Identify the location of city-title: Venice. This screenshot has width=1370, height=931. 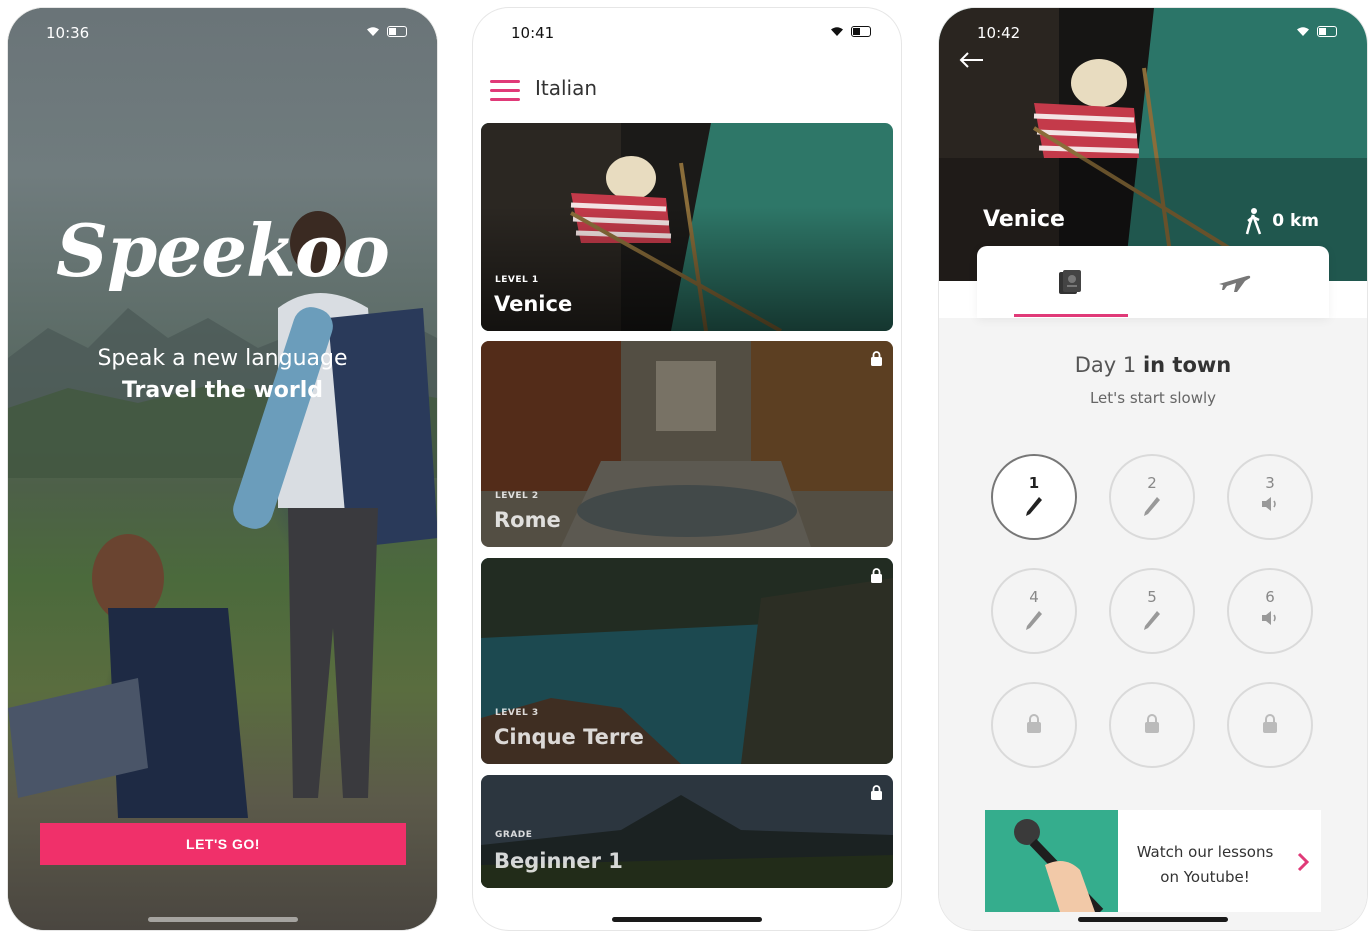
(1024, 219).